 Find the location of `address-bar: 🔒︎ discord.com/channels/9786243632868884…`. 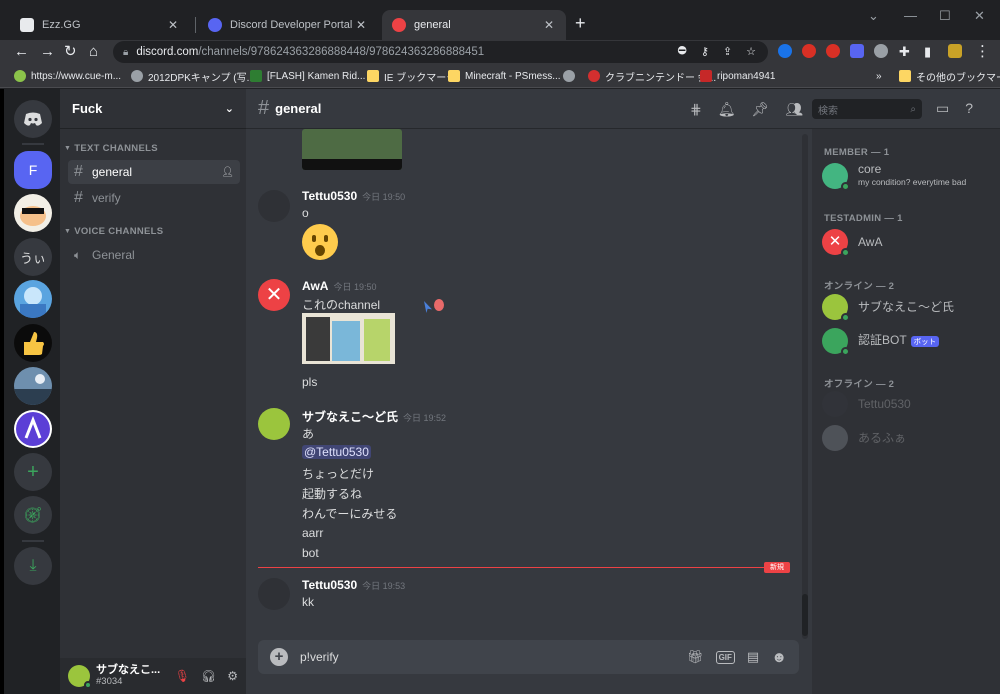

address-bar: 🔒︎ discord.com/channels/9786243632868884… is located at coordinates (440, 52).